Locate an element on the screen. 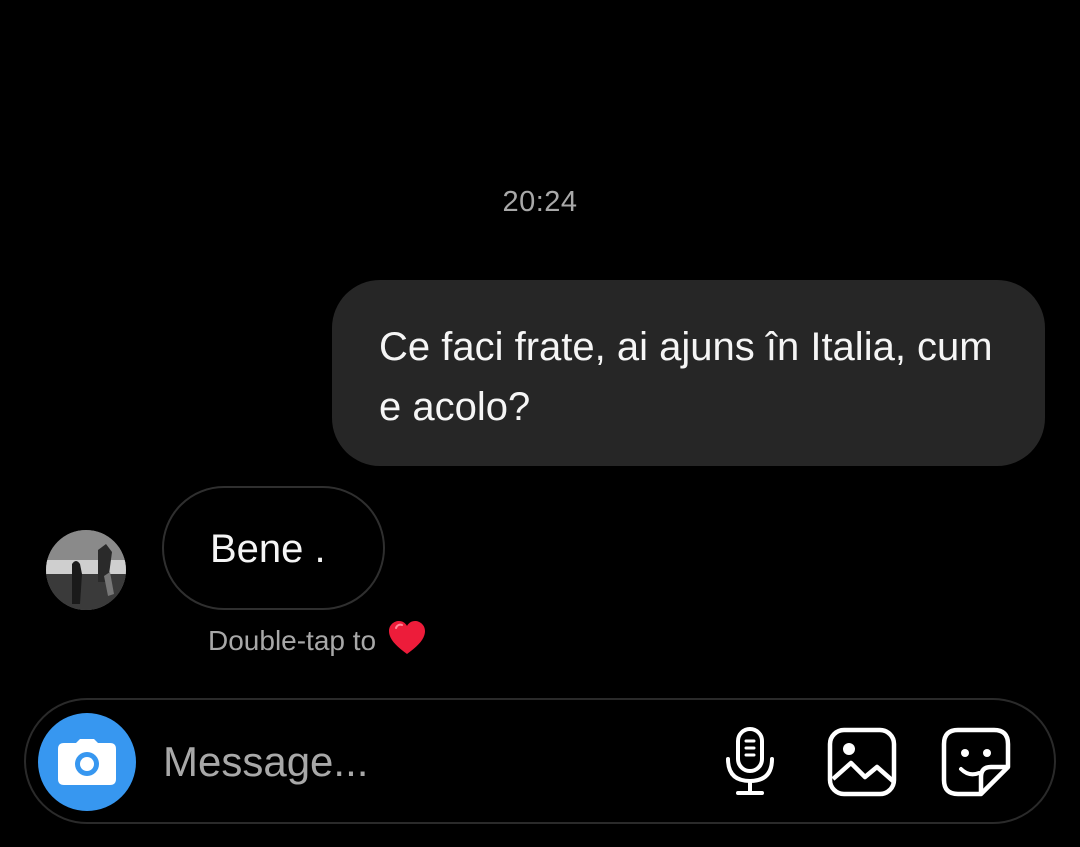 The width and height of the screenshot is (1080, 847). incoming-message-text: Bene . is located at coordinates (268, 549).